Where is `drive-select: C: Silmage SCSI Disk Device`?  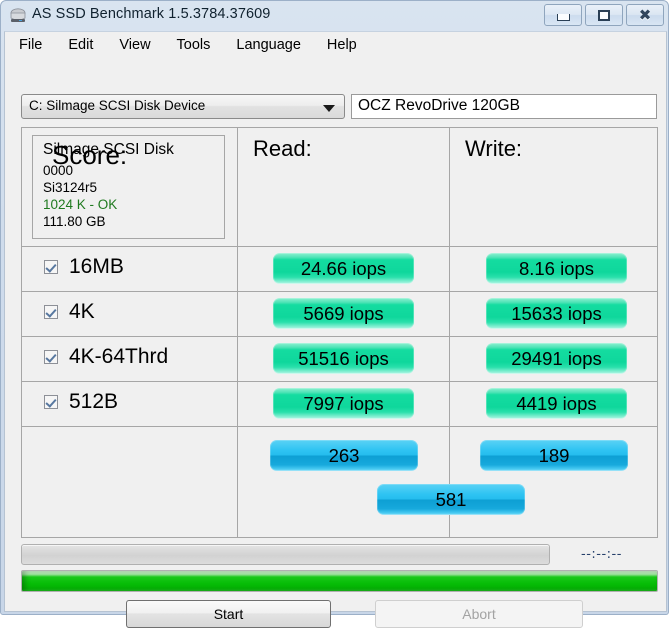
drive-select: C: Silmage SCSI Disk Device is located at coordinates (183, 106).